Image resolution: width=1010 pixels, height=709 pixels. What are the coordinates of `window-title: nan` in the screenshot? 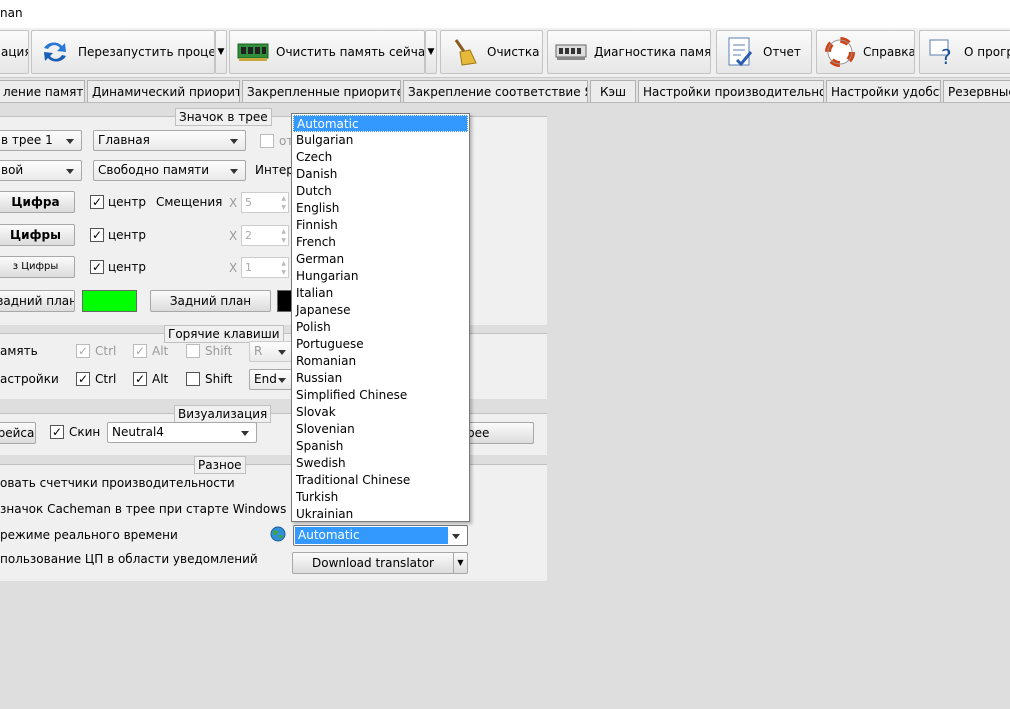 It's located at (11, 13).